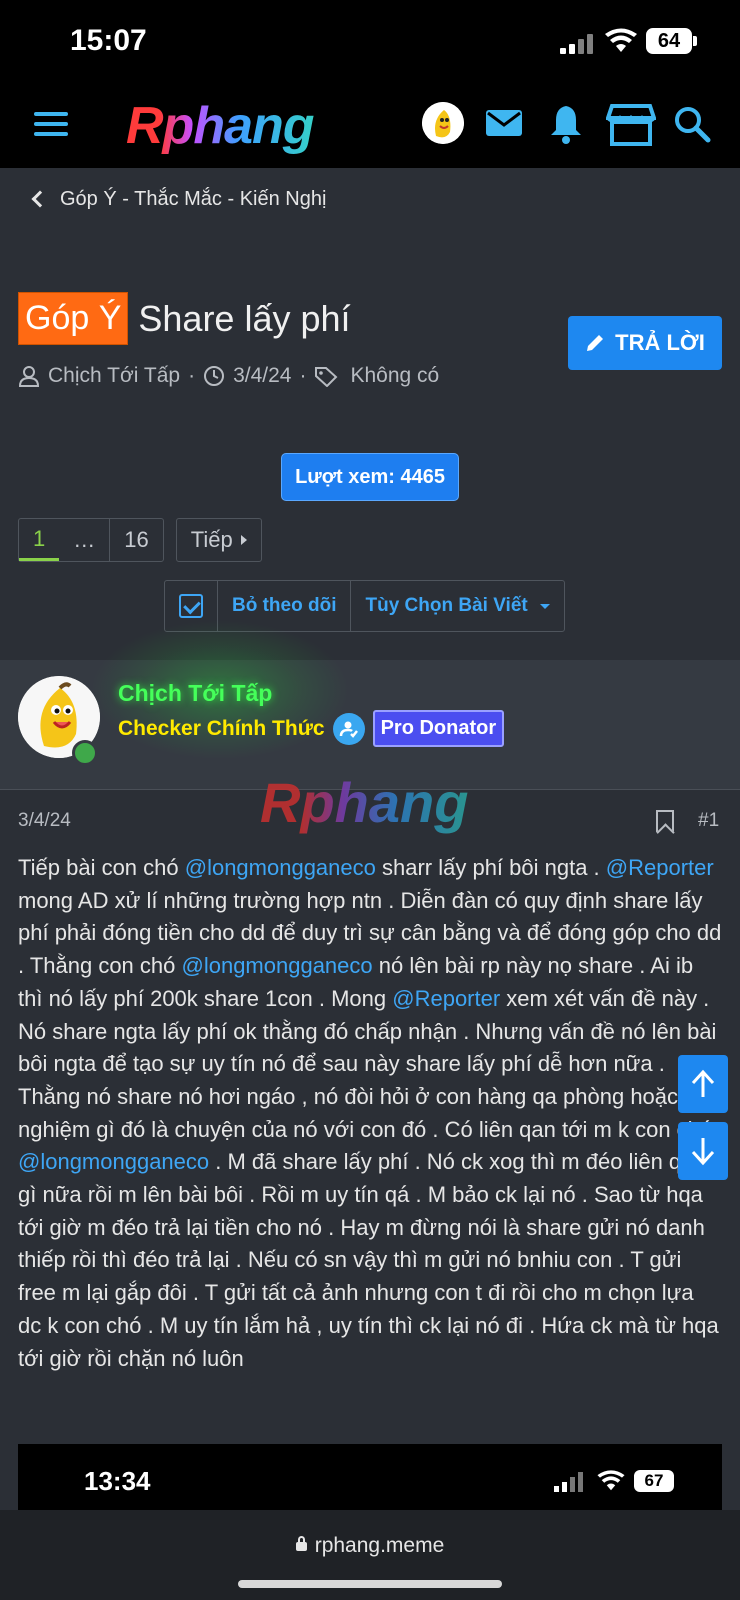 This screenshot has width=740, height=1600. Describe the element at coordinates (577, 44) in the screenshot. I see `signal-icon` at that location.